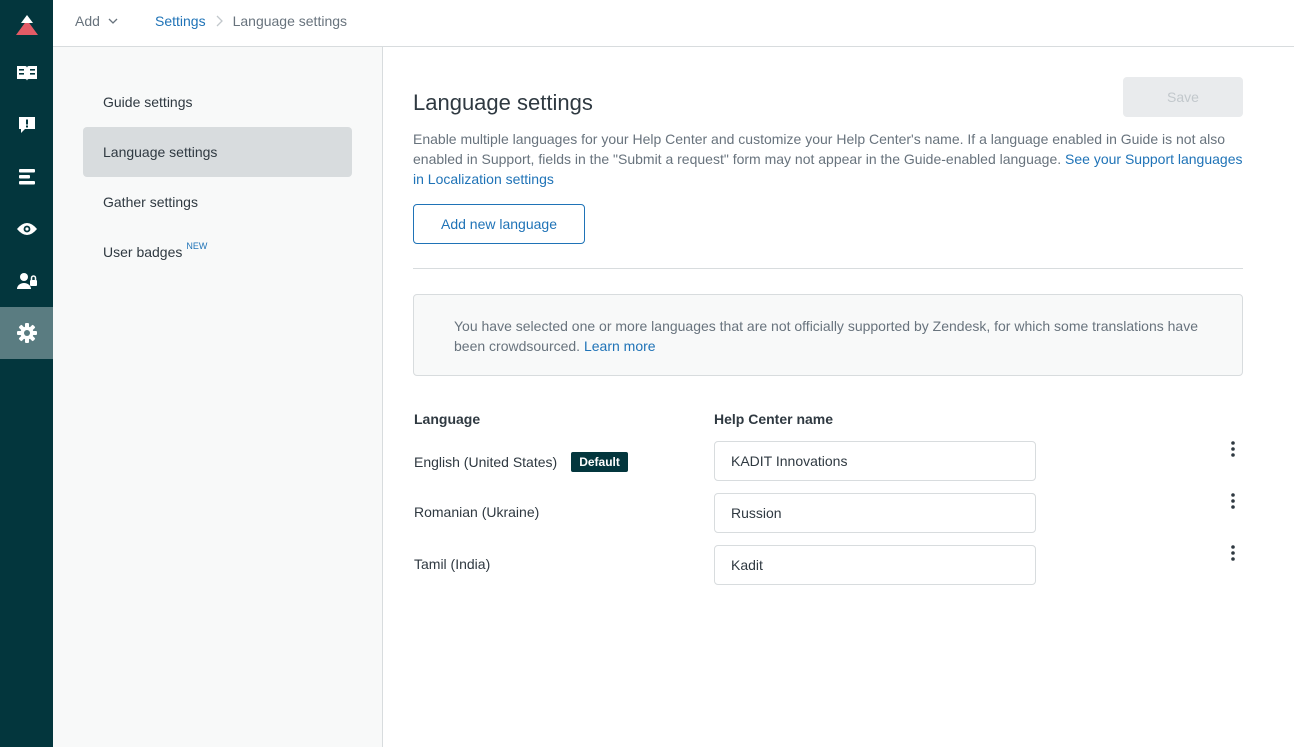 The image size is (1294, 747). Describe the element at coordinates (180, 21) in the screenshot. I see `breadcrumb-settings-link: Settings` at that location.